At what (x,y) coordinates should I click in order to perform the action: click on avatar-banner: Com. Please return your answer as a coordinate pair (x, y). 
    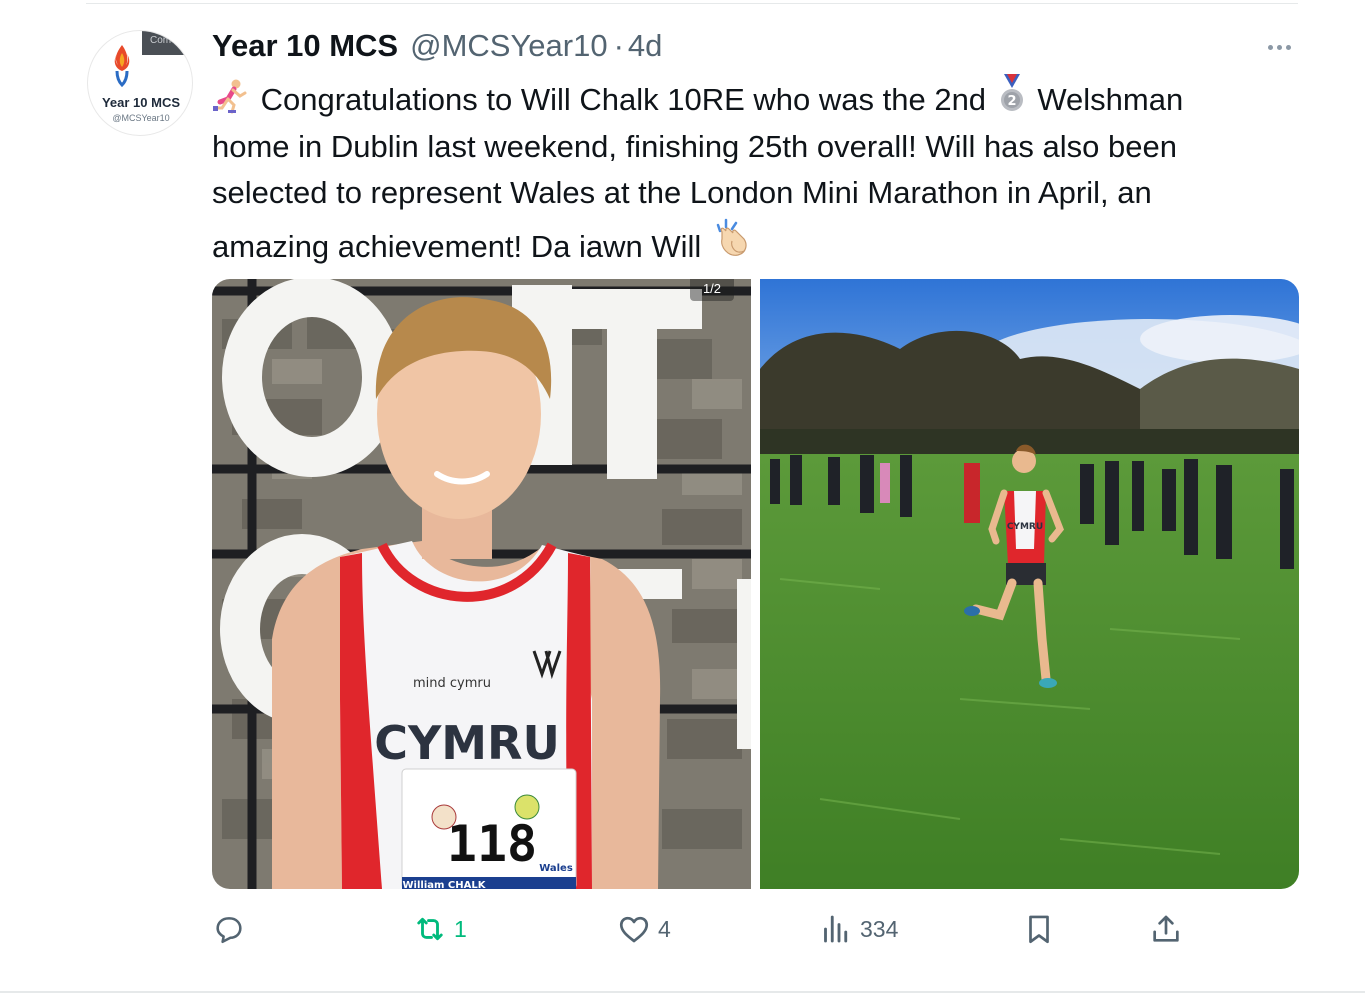
    Looking at the image, I should click on (167, 43).